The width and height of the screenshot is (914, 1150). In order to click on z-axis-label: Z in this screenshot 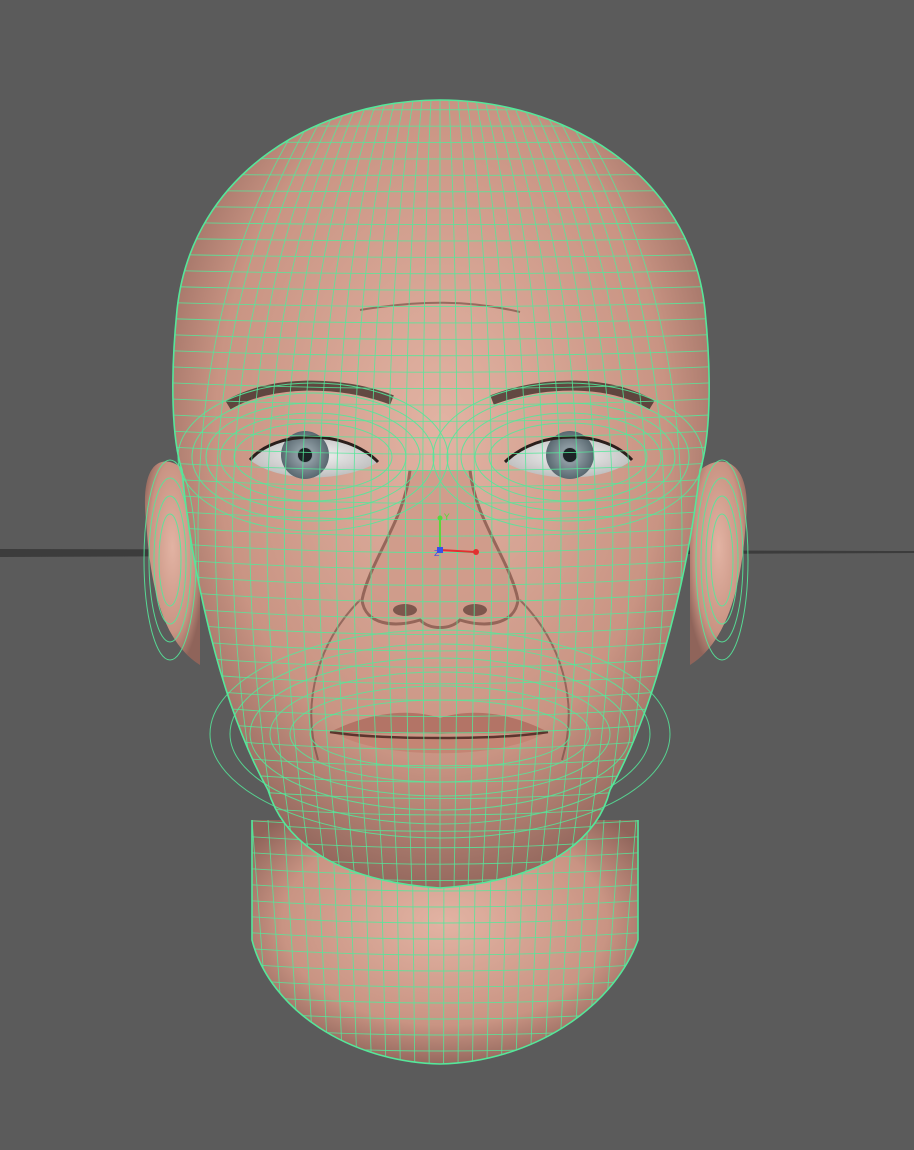, I will do `click(437, 553)`.